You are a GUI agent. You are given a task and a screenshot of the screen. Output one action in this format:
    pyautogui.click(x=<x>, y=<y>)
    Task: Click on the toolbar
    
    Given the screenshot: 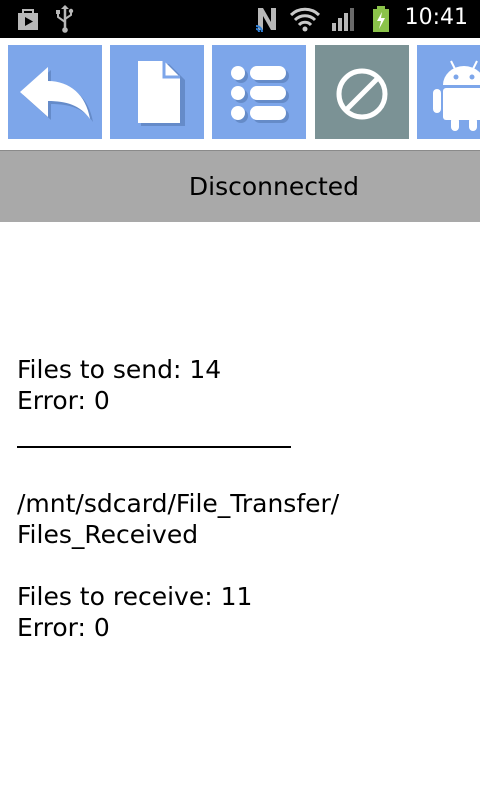 What is the action you would take?
    pyautogui.click(x=240, y=94)
    